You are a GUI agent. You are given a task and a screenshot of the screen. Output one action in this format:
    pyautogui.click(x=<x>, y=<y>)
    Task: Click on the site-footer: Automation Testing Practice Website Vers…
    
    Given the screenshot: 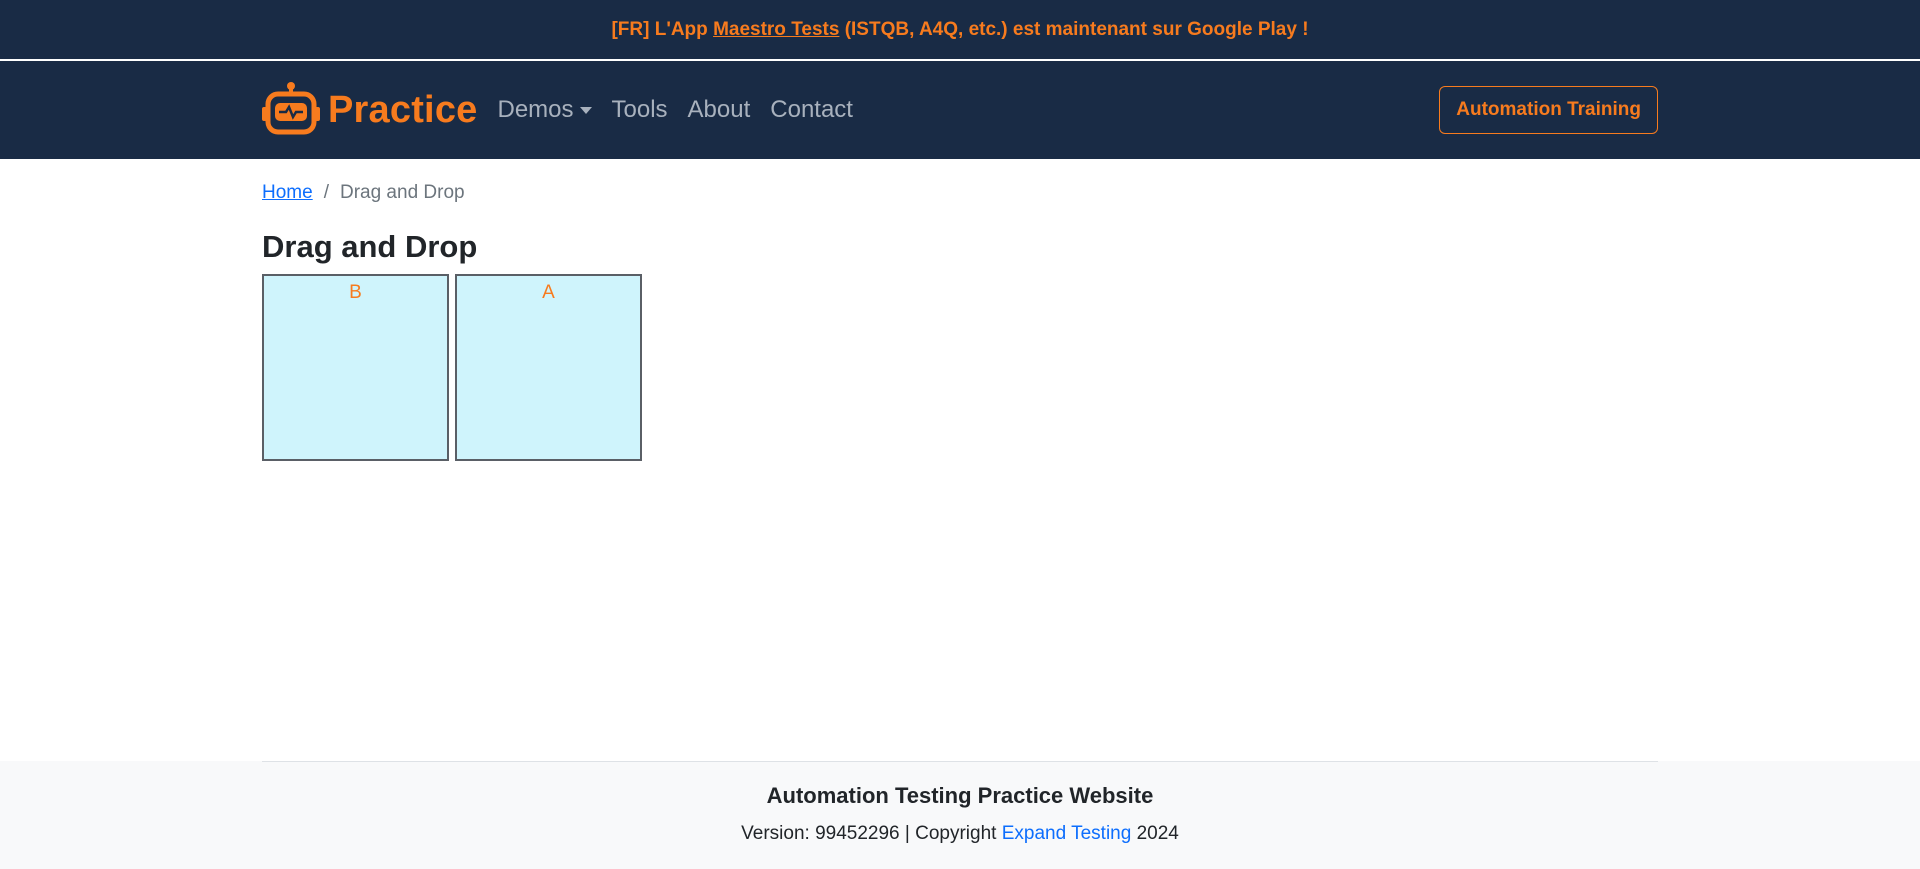 What is the action you would take?
    pyautogui.click(x=960, y=815)
    